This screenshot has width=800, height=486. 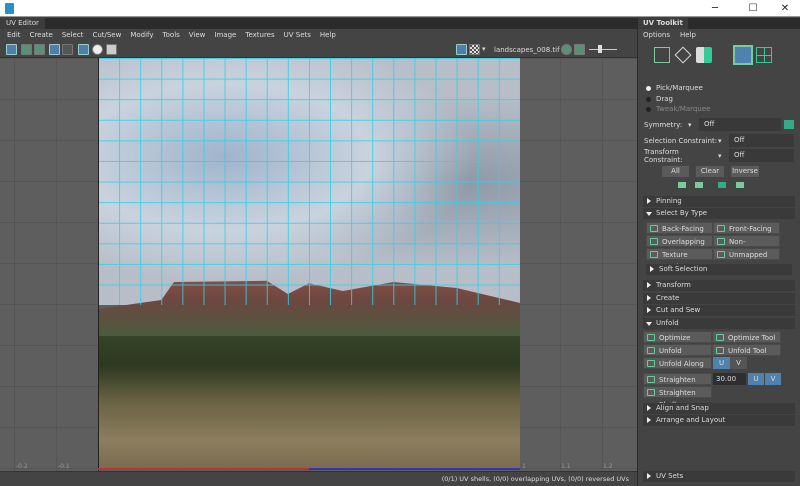 What do you see at coordinates (663, 124) in the screenshot?
I see `symmetry-label: Symmetry:` at bounding box center [663, 124].